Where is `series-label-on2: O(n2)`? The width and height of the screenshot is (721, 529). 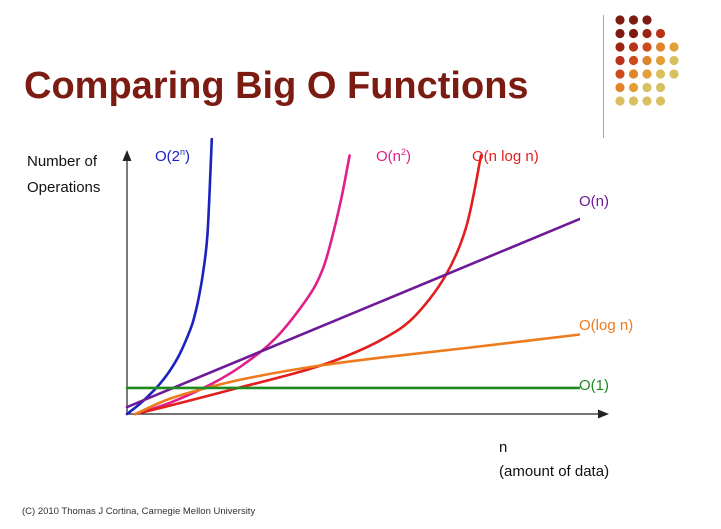 series-label-on2: O(n2) is located at coordinates (393, 156).